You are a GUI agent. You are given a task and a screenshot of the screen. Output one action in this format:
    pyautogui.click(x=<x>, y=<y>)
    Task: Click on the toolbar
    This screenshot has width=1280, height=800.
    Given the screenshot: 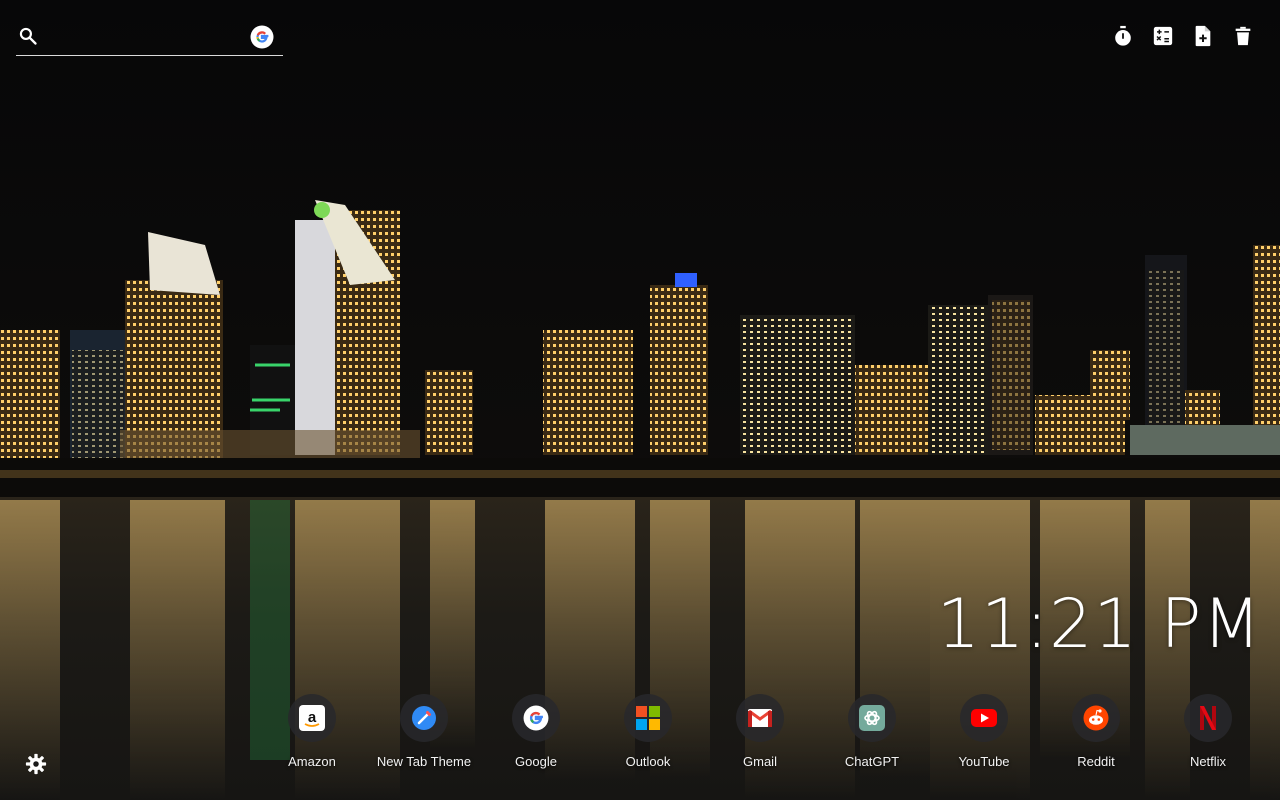 What is the action you would take?
    pyautogui.click(x=1183, y=36)
    